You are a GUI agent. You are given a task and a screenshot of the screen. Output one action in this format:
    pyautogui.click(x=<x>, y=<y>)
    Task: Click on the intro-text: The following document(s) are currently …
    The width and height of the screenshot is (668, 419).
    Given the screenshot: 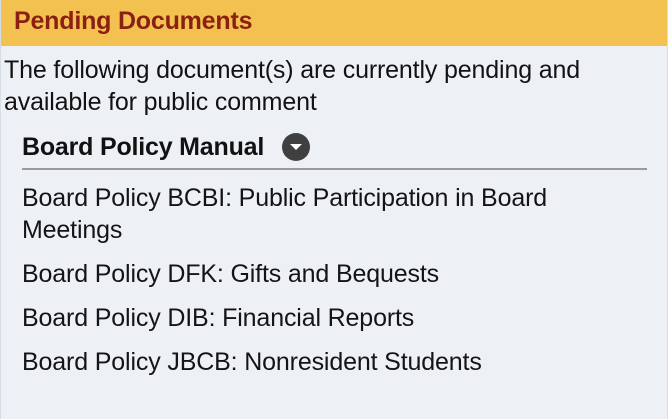 What is the action you would take?
    pyautogui.click(x=292, y=86)
    